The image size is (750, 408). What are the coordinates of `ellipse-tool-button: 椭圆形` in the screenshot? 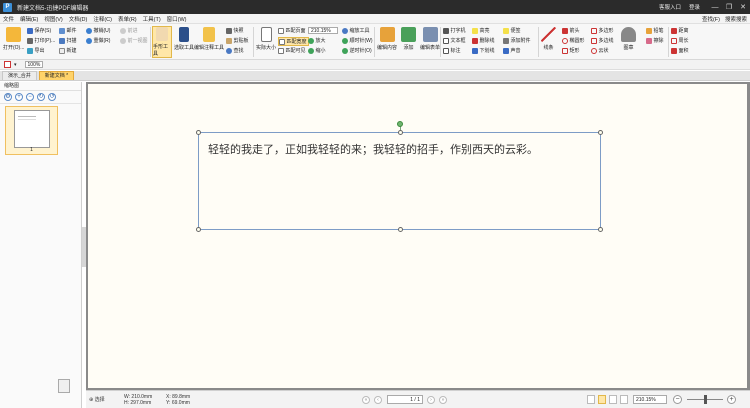 It's located at (573, 40).